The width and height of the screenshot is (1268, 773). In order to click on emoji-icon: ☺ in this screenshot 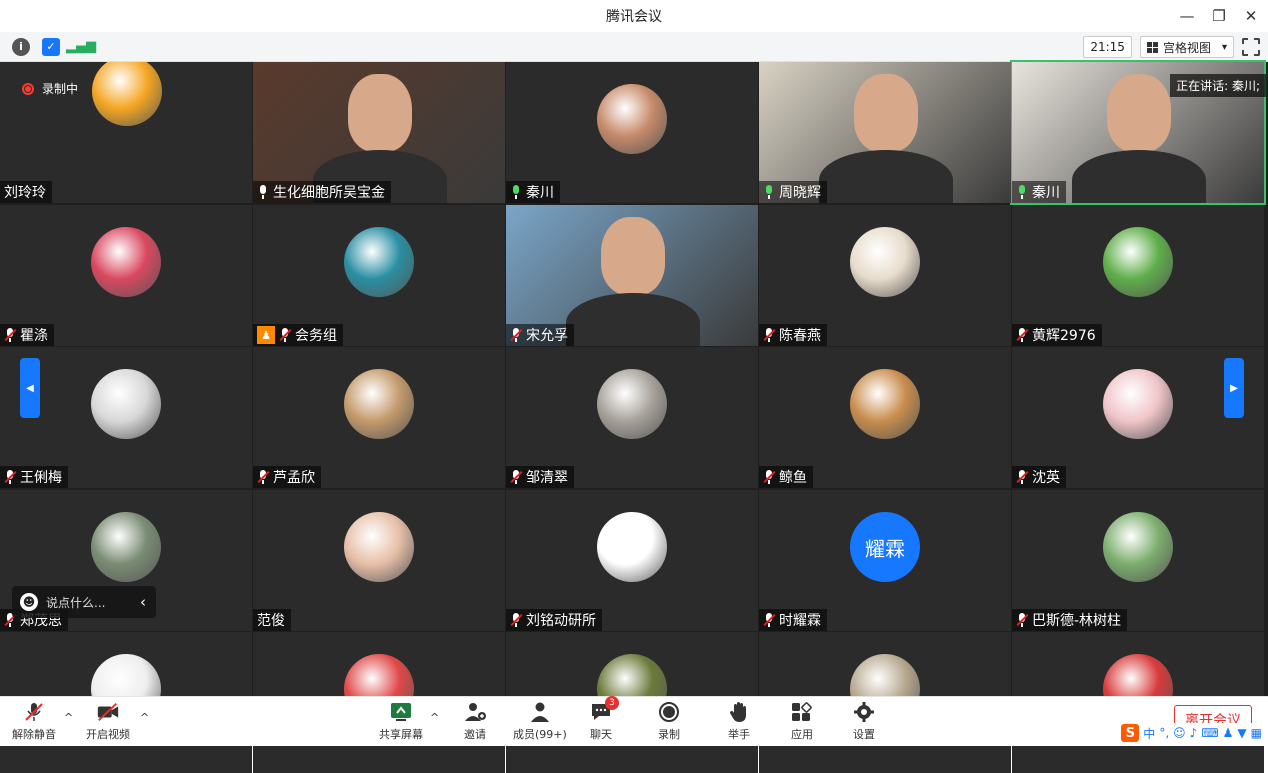, I will do `click(1179, 733)`.